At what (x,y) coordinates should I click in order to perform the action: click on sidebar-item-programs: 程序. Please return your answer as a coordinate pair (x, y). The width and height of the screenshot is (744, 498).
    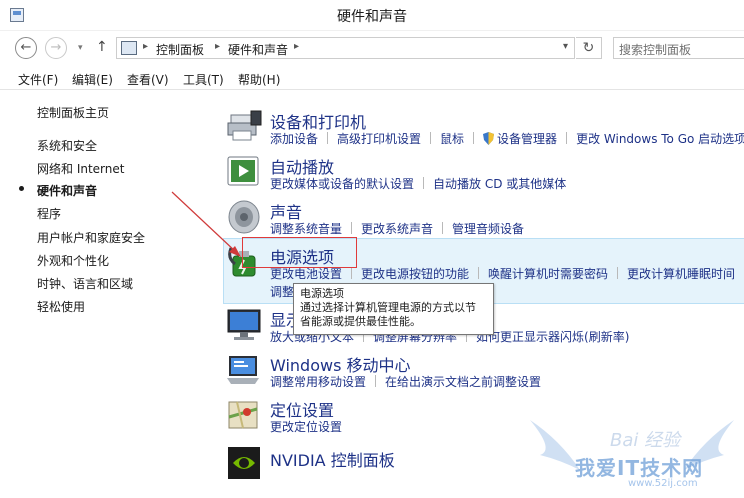
    Looking at the image, I should click on (49, 213).